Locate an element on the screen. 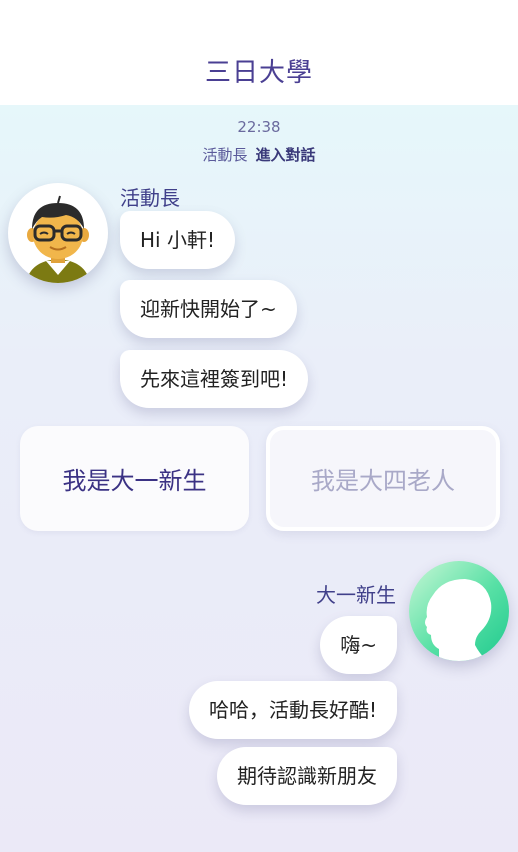 The width and height of the screenshot is (518, 852). message-bubble-incoming: 先來這裡簽到吧! is located at coordinates (214, 379).